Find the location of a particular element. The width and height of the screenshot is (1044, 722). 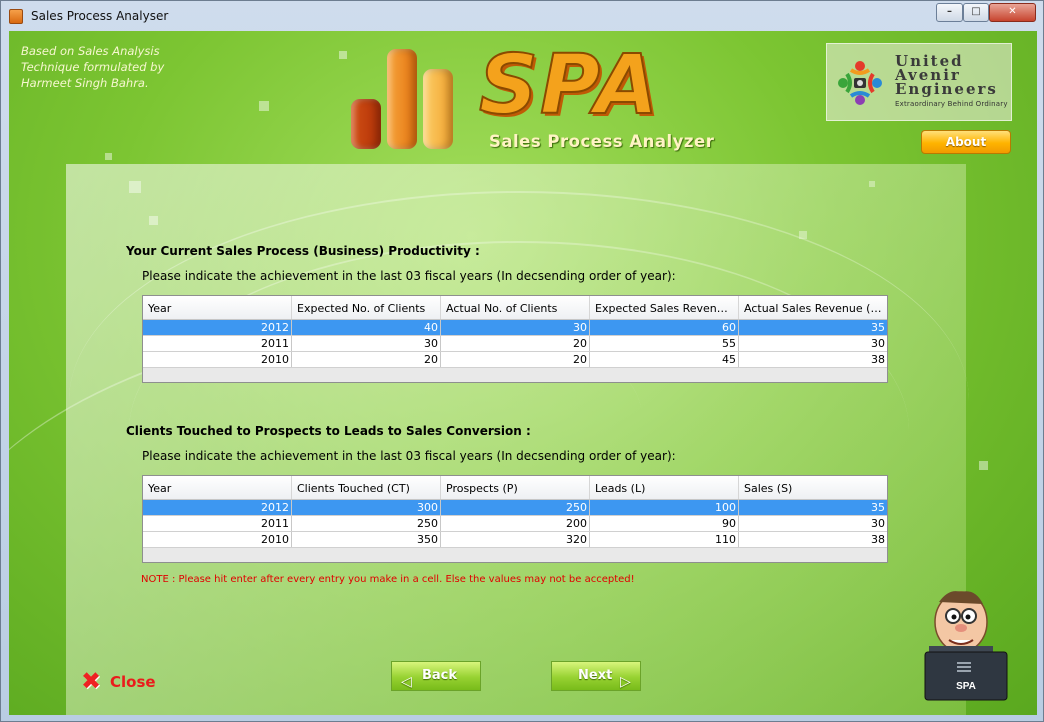

title-bar: Sales Process Analyser – □ ✕ is located at coordinates (522, 16).